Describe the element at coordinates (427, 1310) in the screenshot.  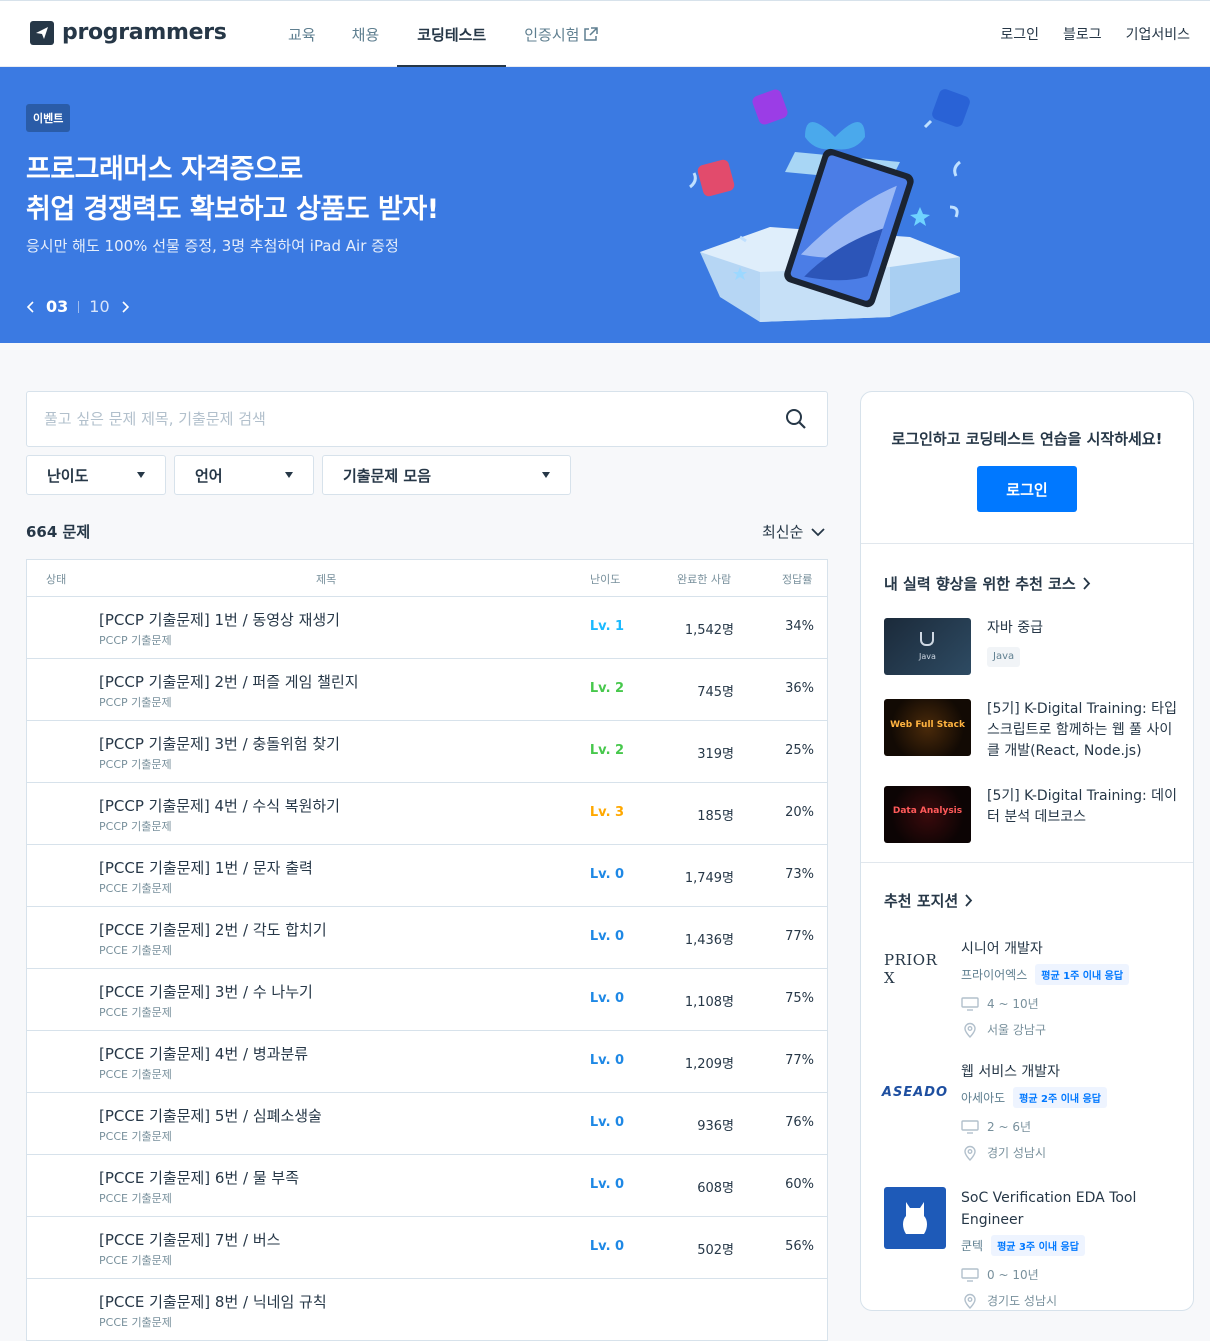
I see `table-row: [PCCE 기출문제] 8번 / 닉네임 규칙 PCCE 기출문제` at that location.